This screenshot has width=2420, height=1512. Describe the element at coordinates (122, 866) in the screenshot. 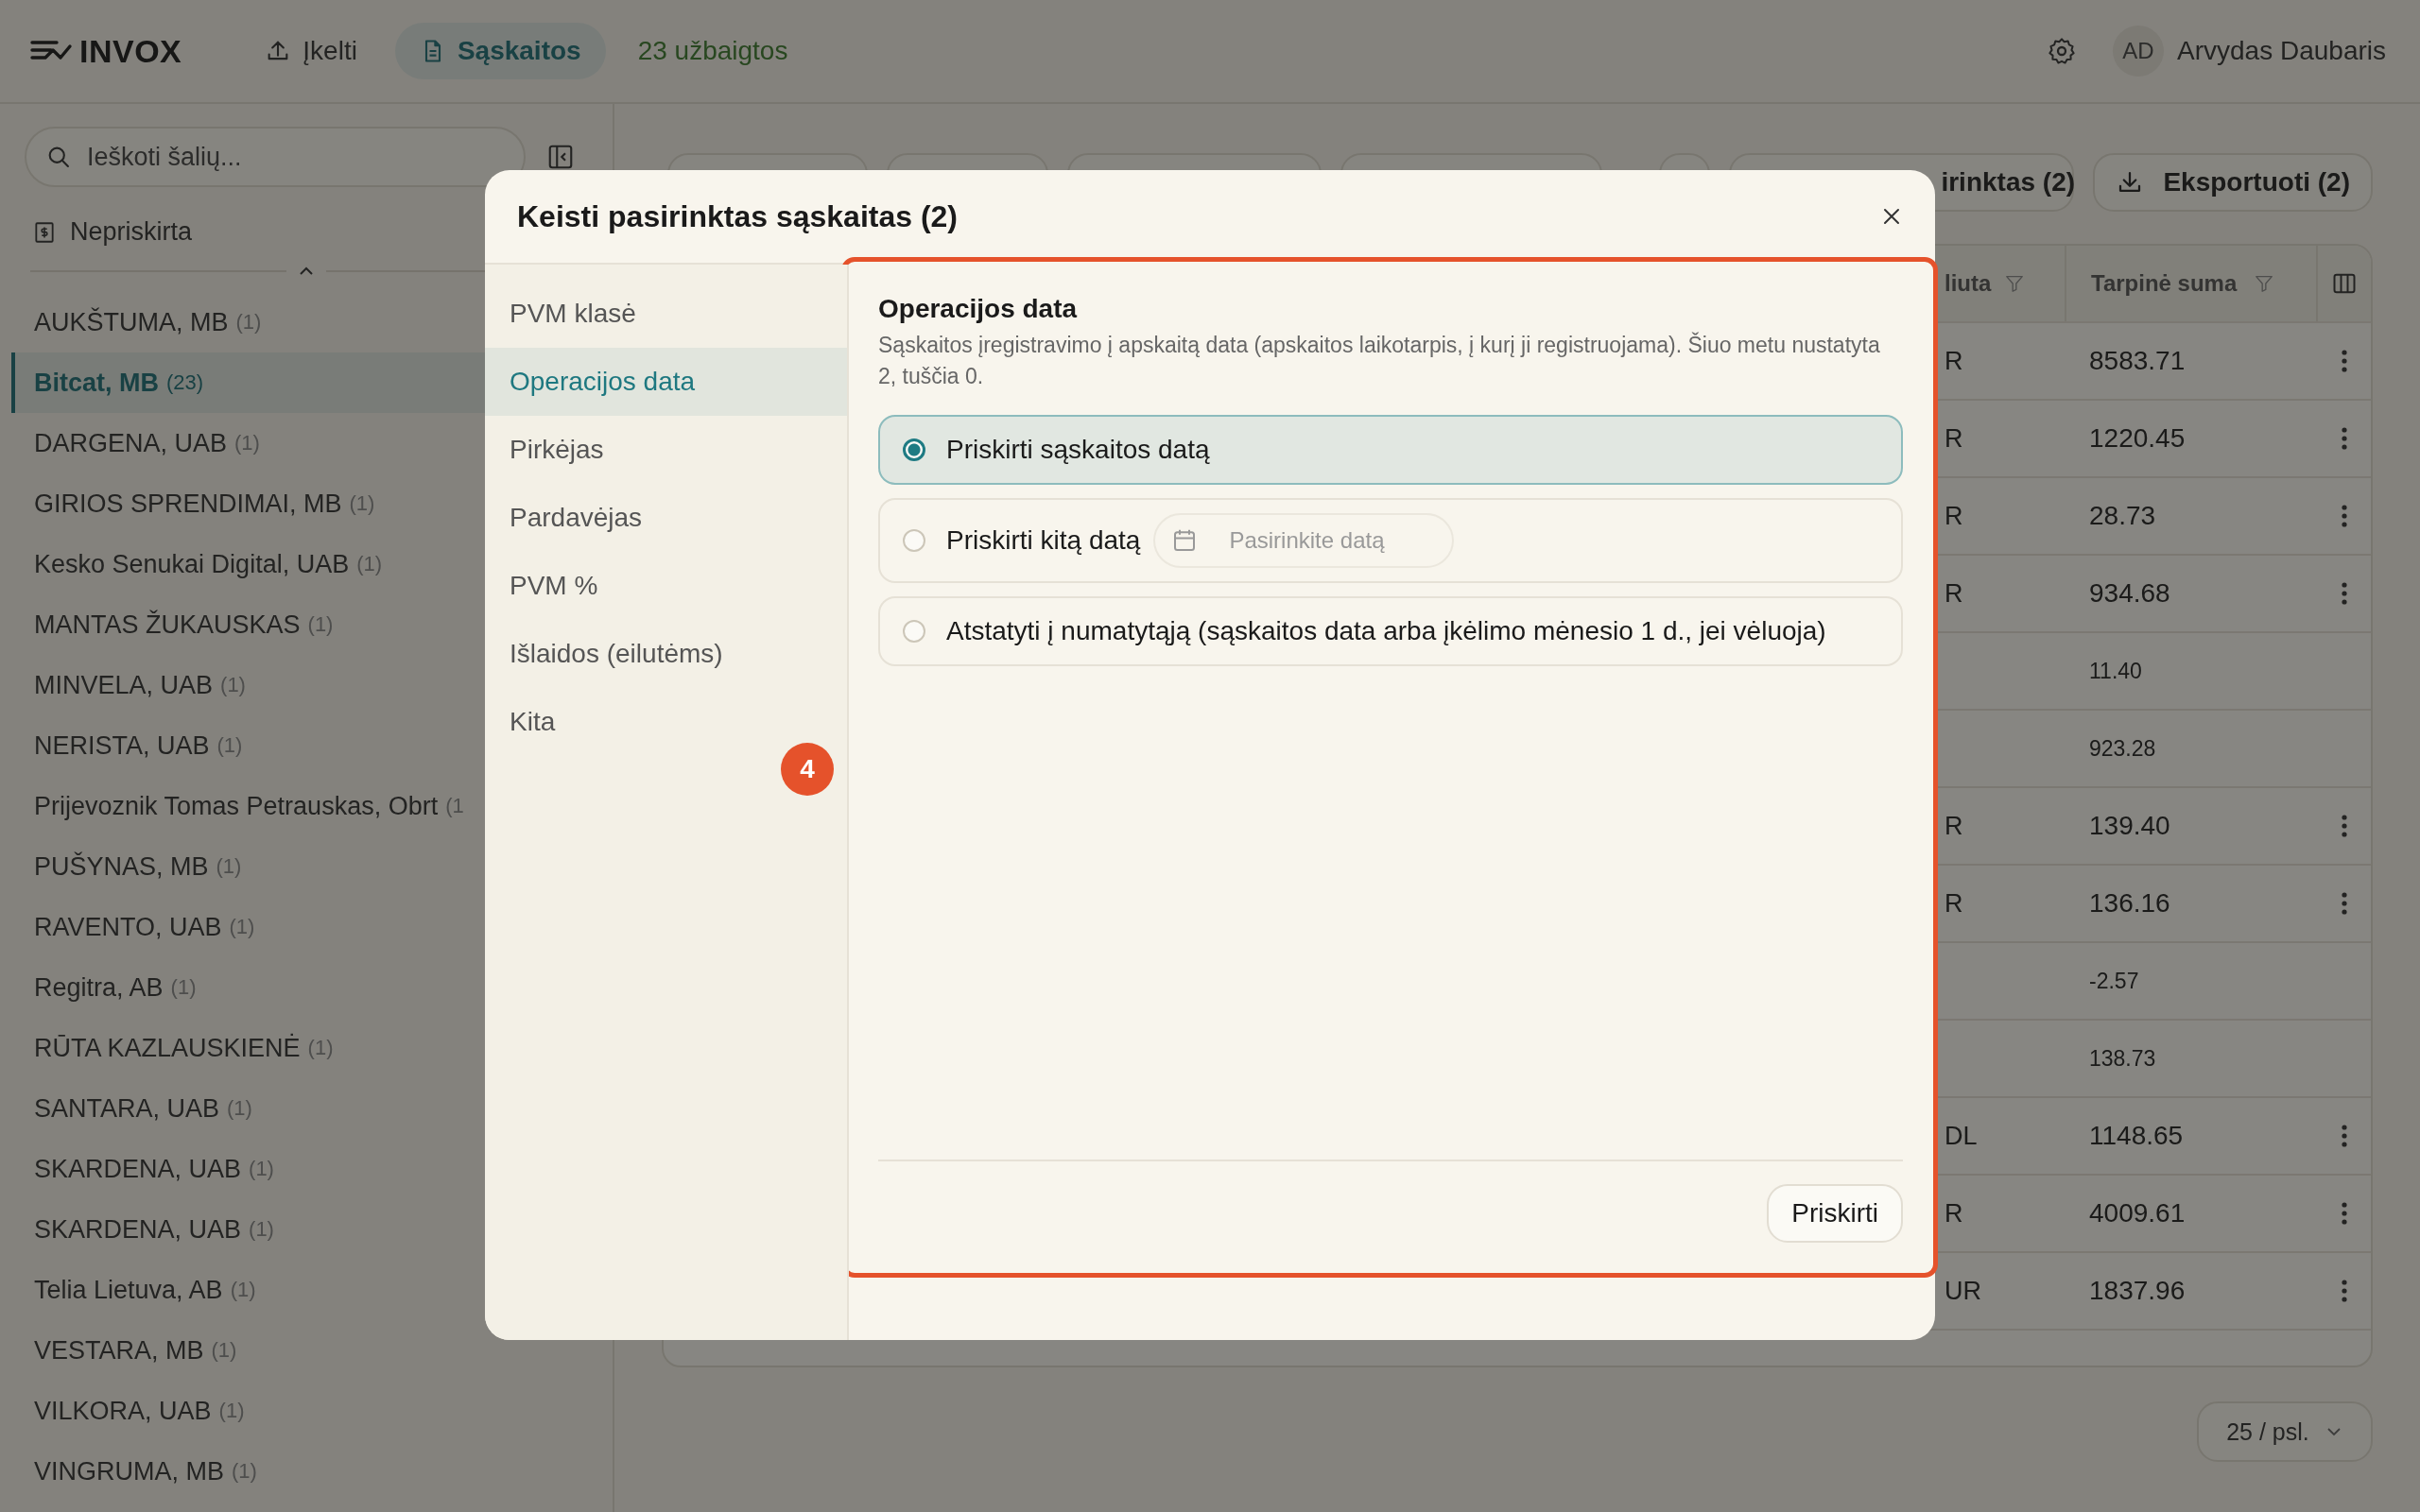

I see `party-name: PUŠYNAS, MB` at that location.